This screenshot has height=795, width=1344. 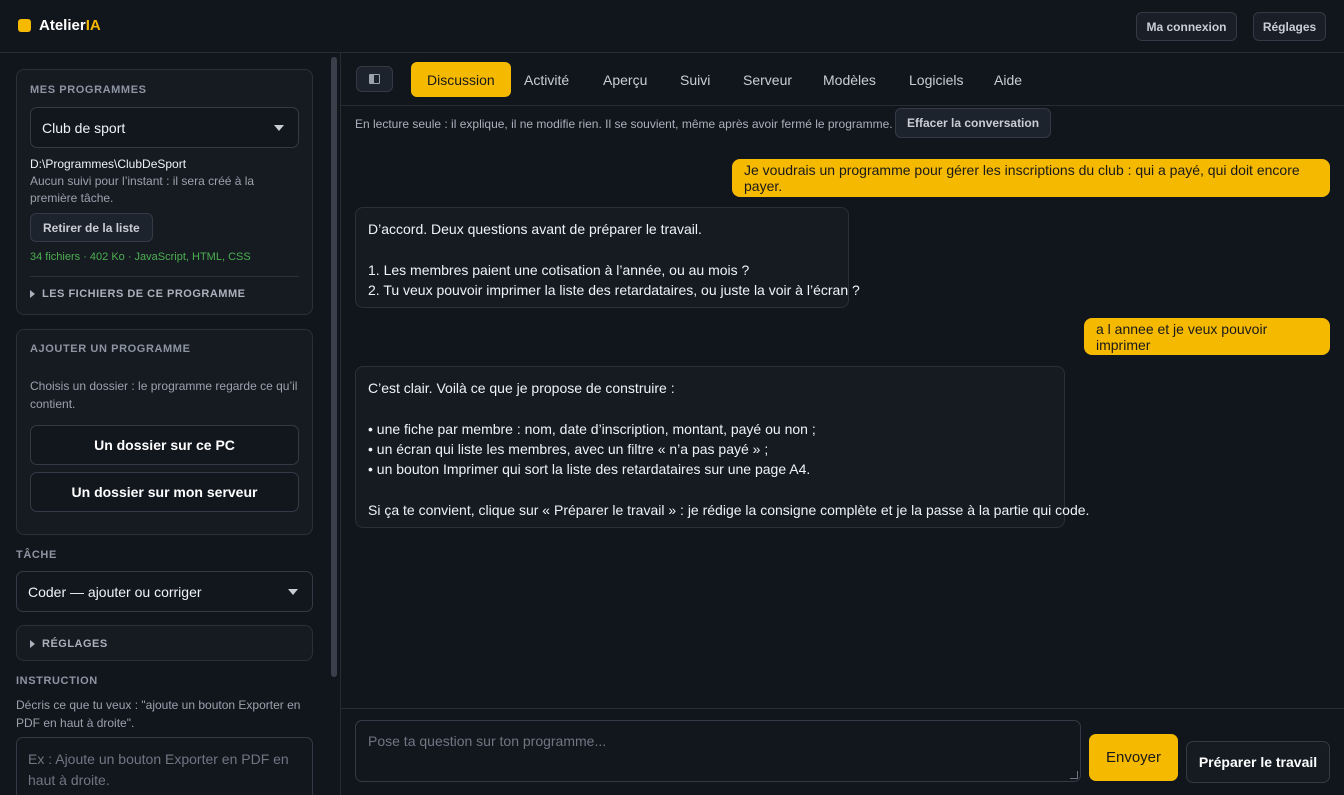 What do you see at coordinates (36, 555) in the screenshot?
I see `task-label: Tâche` at bounding box center [36, 555].